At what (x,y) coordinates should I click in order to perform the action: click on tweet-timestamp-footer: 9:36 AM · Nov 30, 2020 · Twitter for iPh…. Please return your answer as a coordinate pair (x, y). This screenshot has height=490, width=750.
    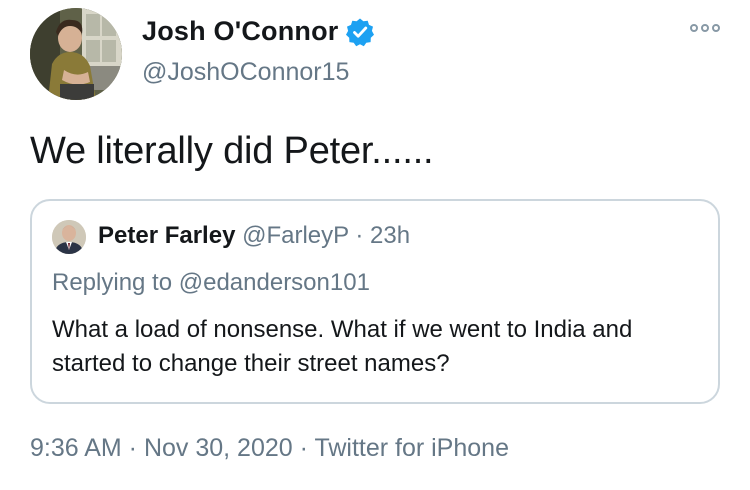
    Looking at the image, I should click on (269, 448).